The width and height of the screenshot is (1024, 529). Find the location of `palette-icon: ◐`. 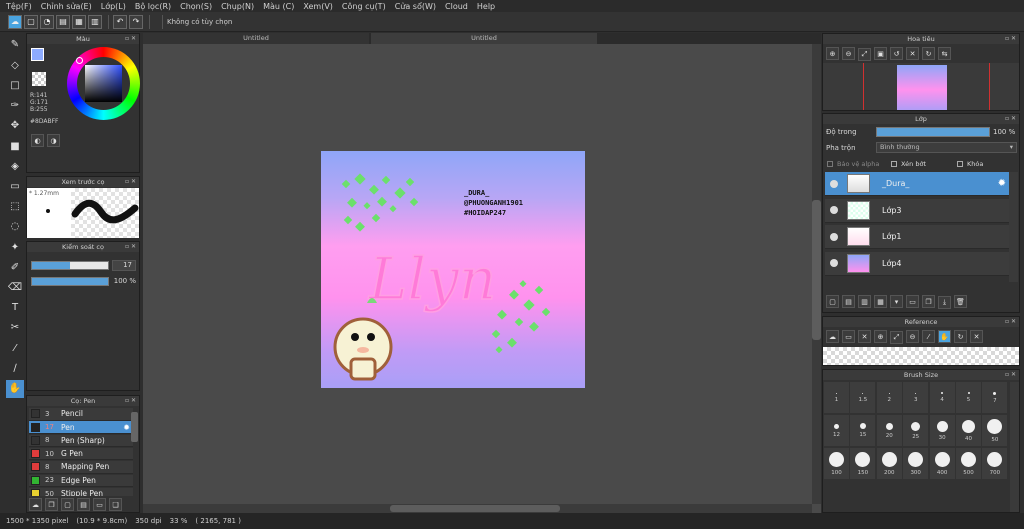

palette-icon: ◐ is located at coordinates (37, 140).